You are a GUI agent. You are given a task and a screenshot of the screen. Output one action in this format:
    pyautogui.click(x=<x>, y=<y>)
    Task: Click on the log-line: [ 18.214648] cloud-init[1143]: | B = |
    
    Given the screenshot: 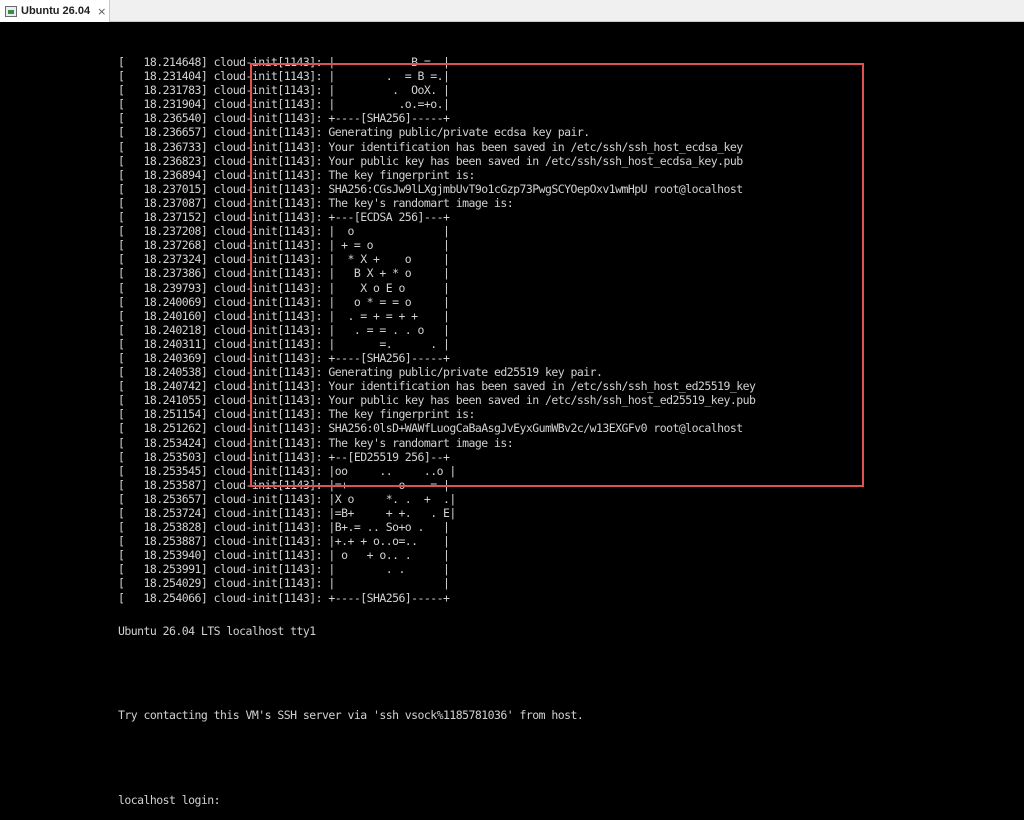 What is the action you would take?
    pyautogui.click(x=284, y=62)
    